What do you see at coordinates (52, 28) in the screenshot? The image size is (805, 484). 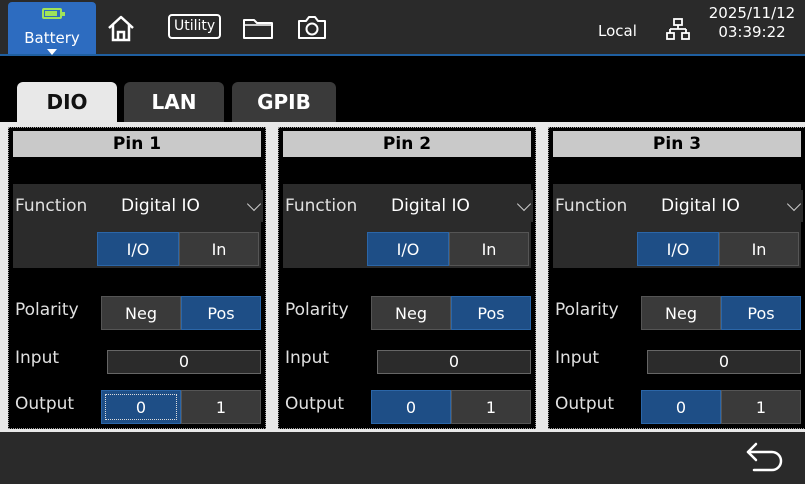 I see `battery-tab: Battery` at bounding box center [52, 28].